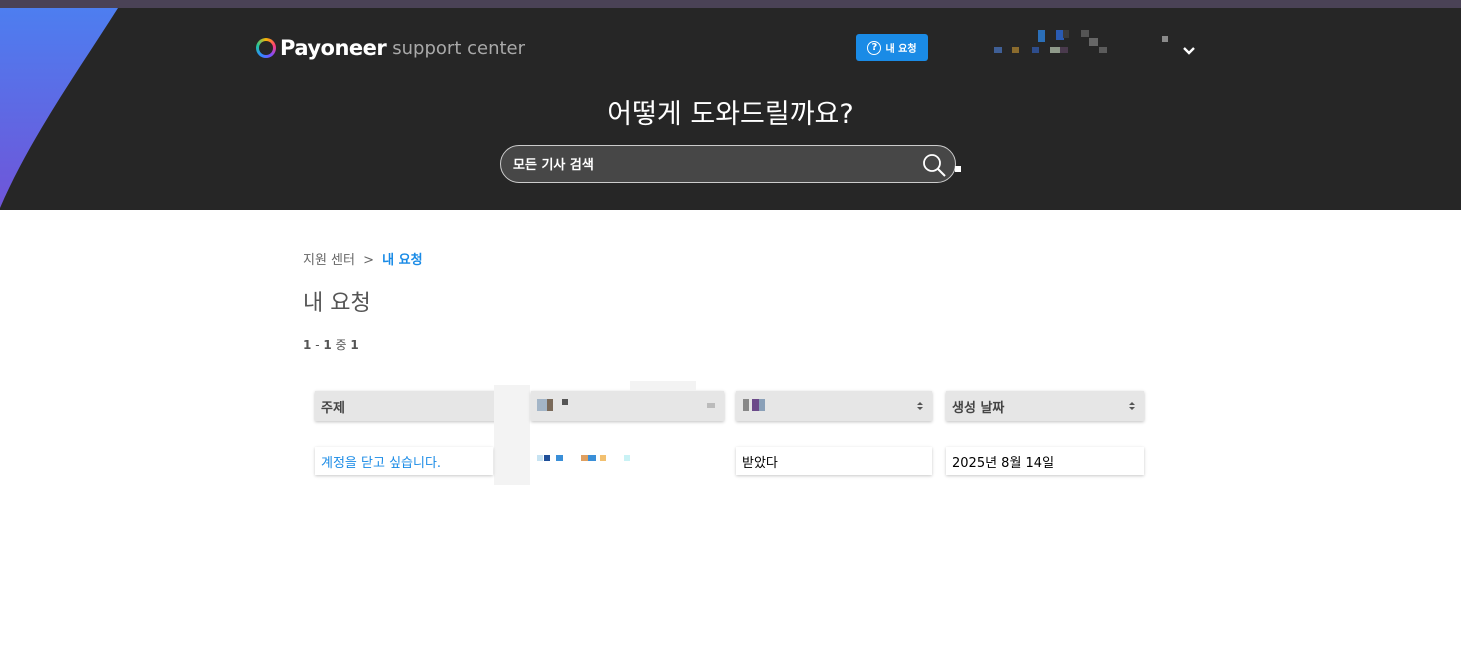  I want to click on column-header-label: 주제, so click(333, 408).